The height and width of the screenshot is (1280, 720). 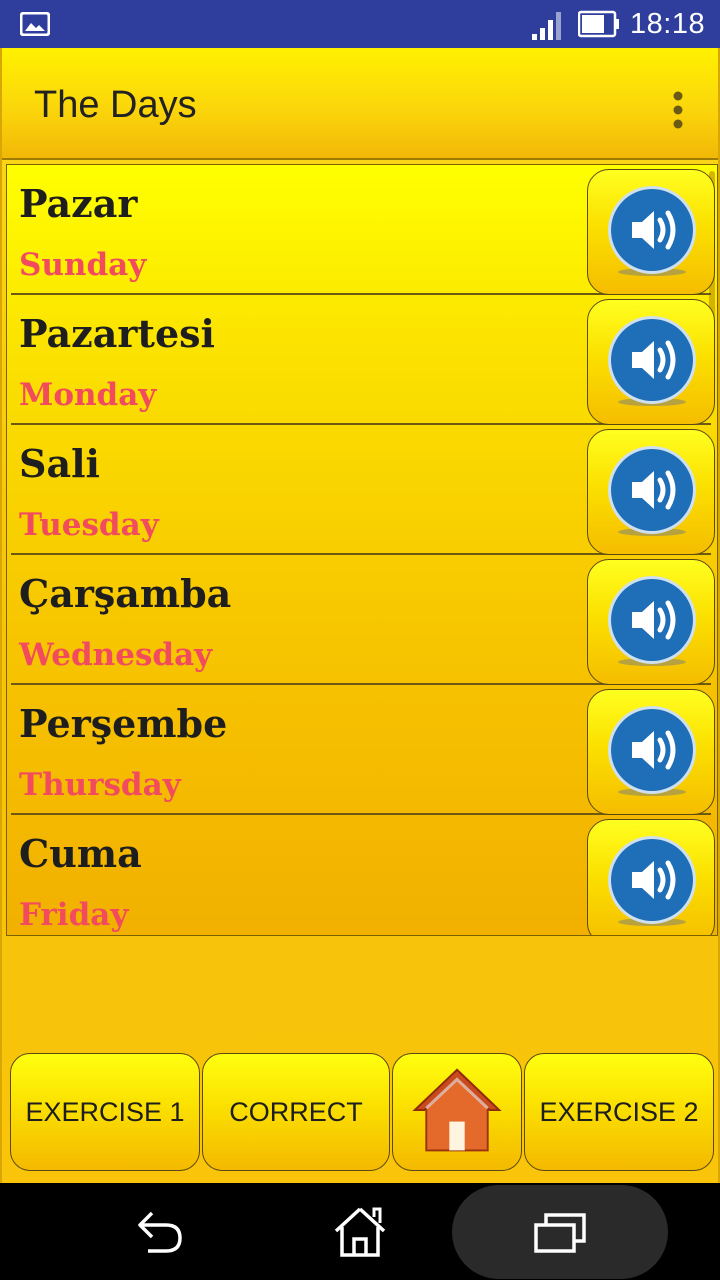 I want to click on back-icon, so click(x=160, y=1232).